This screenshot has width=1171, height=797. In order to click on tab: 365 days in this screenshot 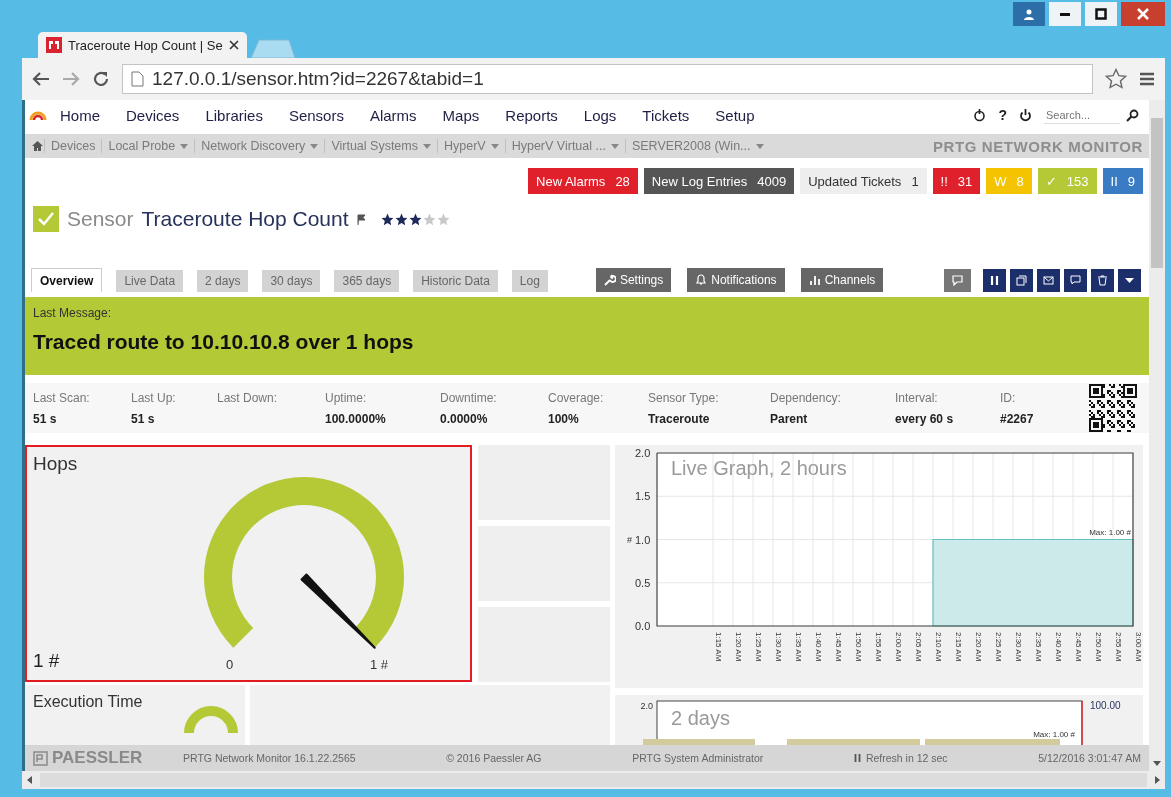, I will do `click(367, 281)`.